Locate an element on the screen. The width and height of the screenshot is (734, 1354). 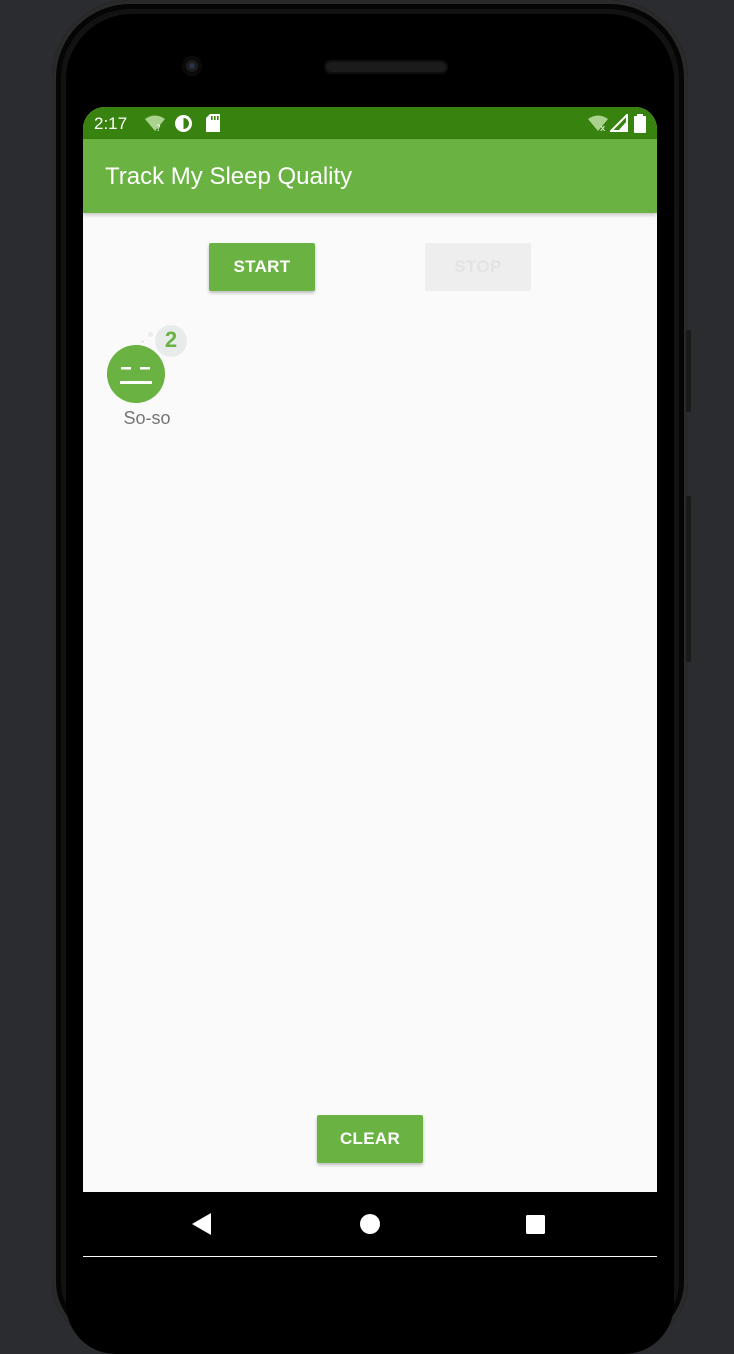
stop-button: STOP is located at coordinates (478, 267).